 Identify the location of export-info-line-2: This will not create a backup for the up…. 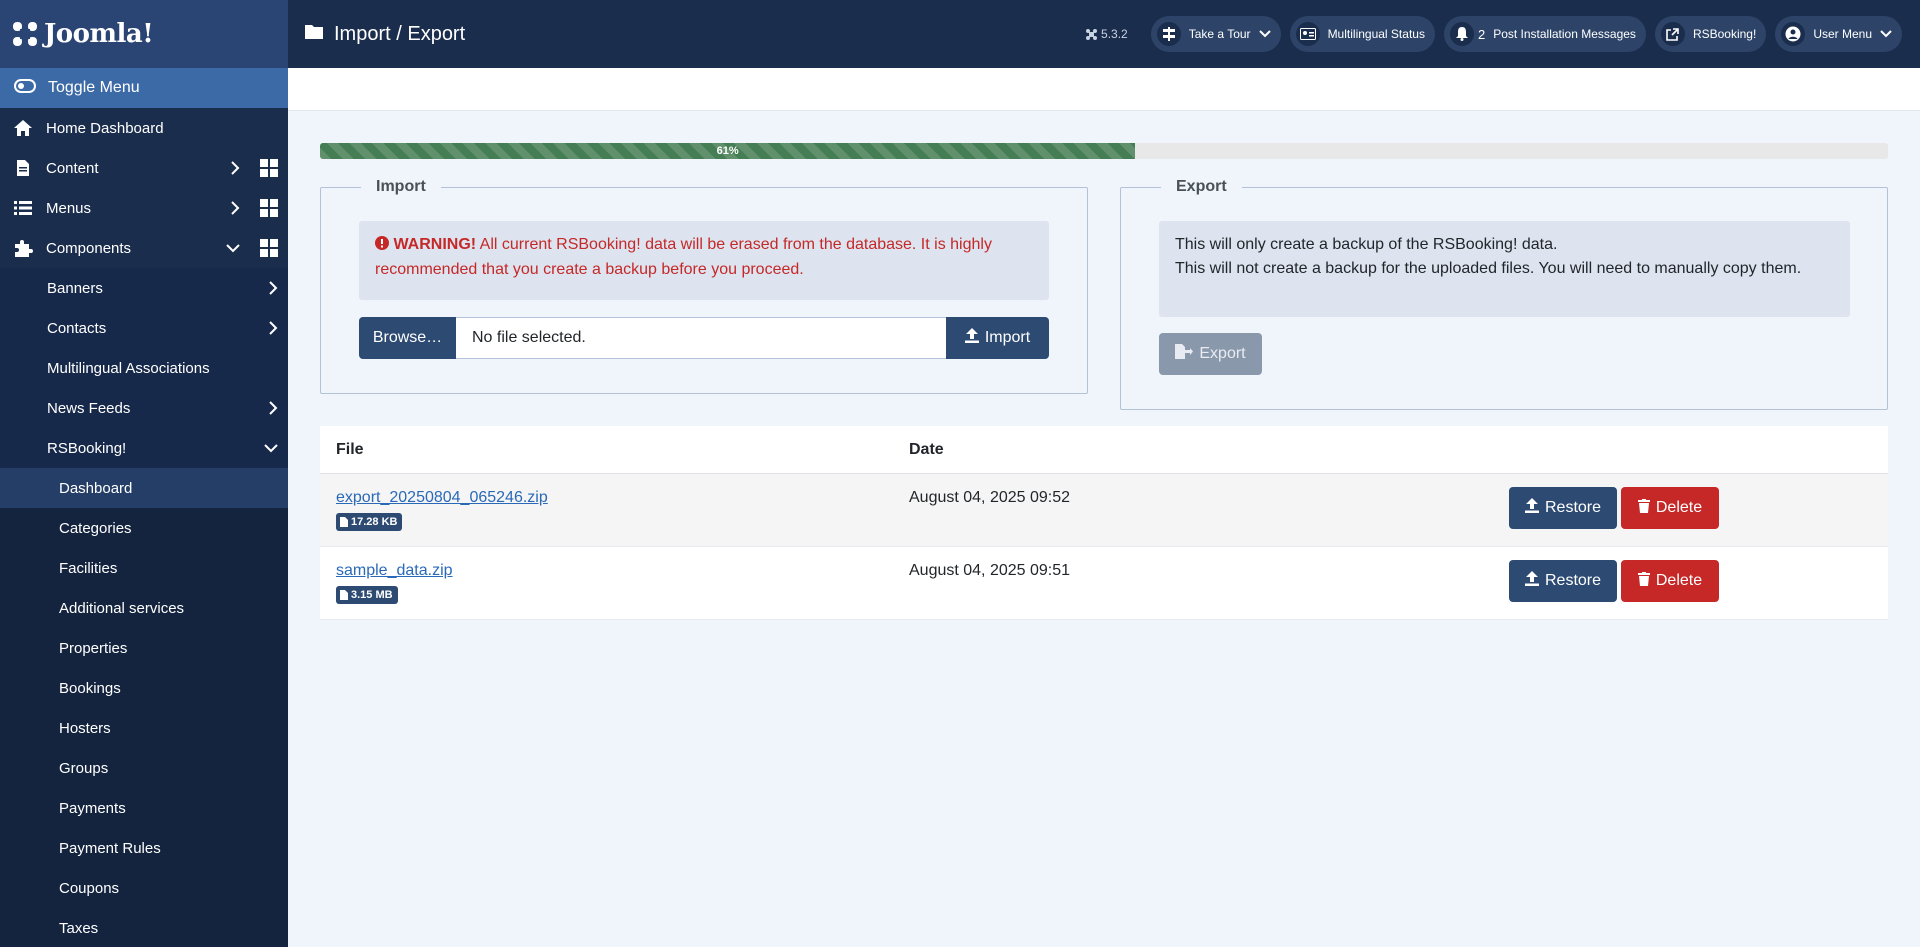
(1488, 268).